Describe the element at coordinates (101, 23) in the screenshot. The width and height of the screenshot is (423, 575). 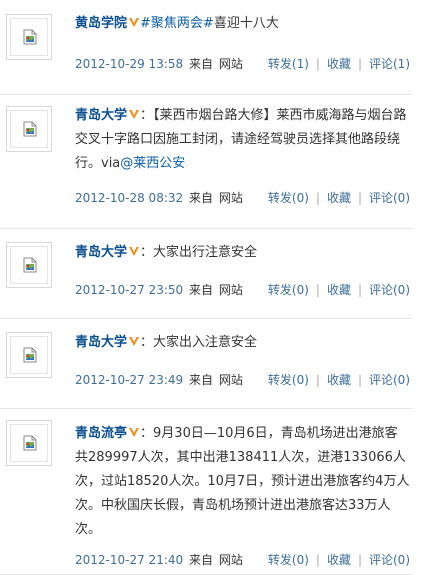
I see `username-link: 黄岛学院` at that location.